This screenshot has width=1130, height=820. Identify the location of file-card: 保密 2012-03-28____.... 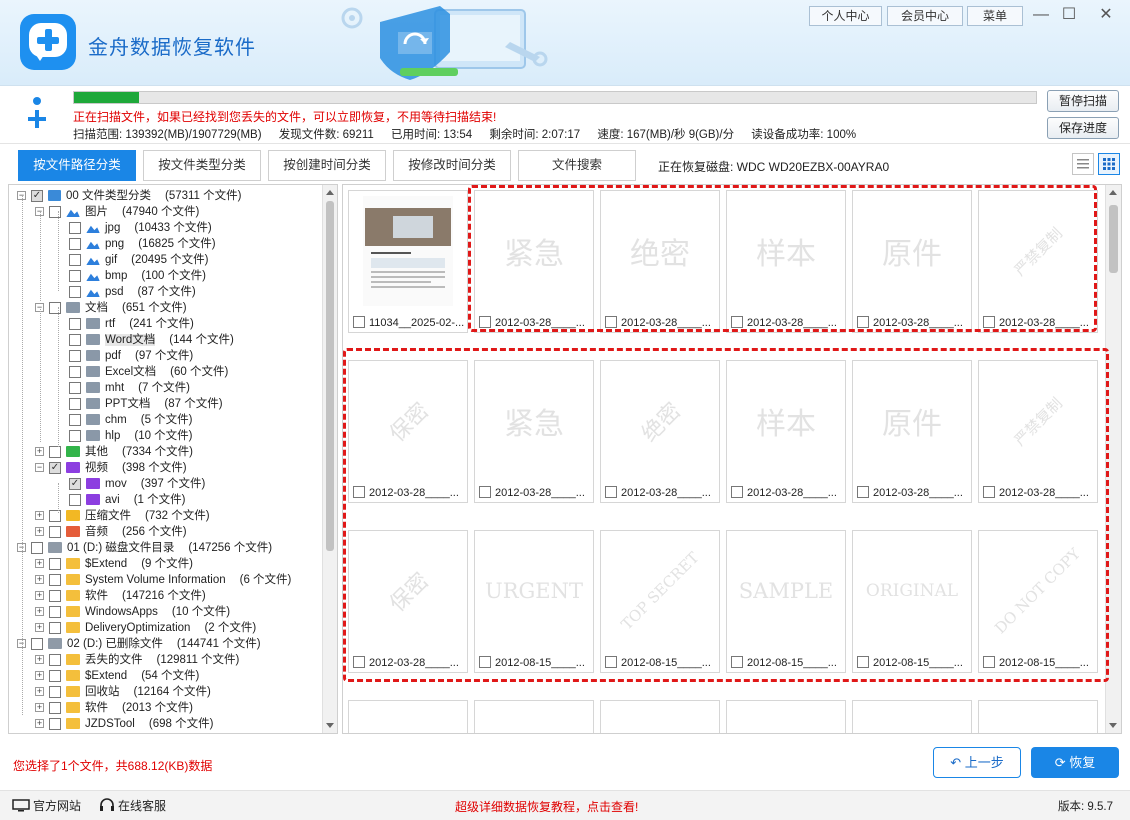
(408, 431).